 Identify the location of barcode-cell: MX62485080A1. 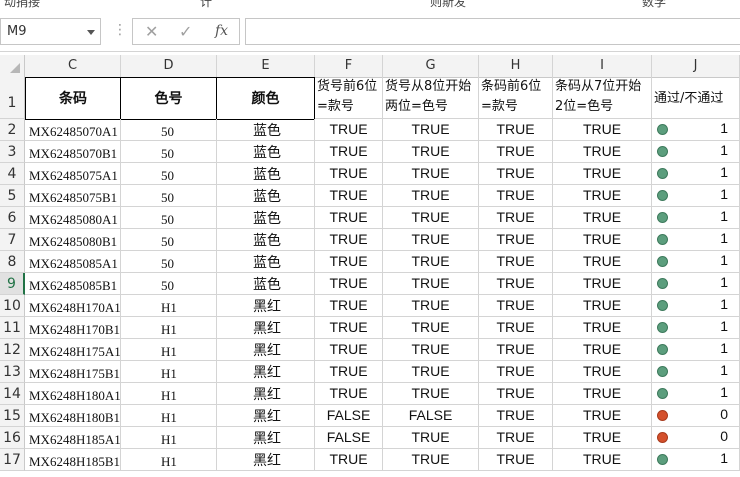
(73, 218).